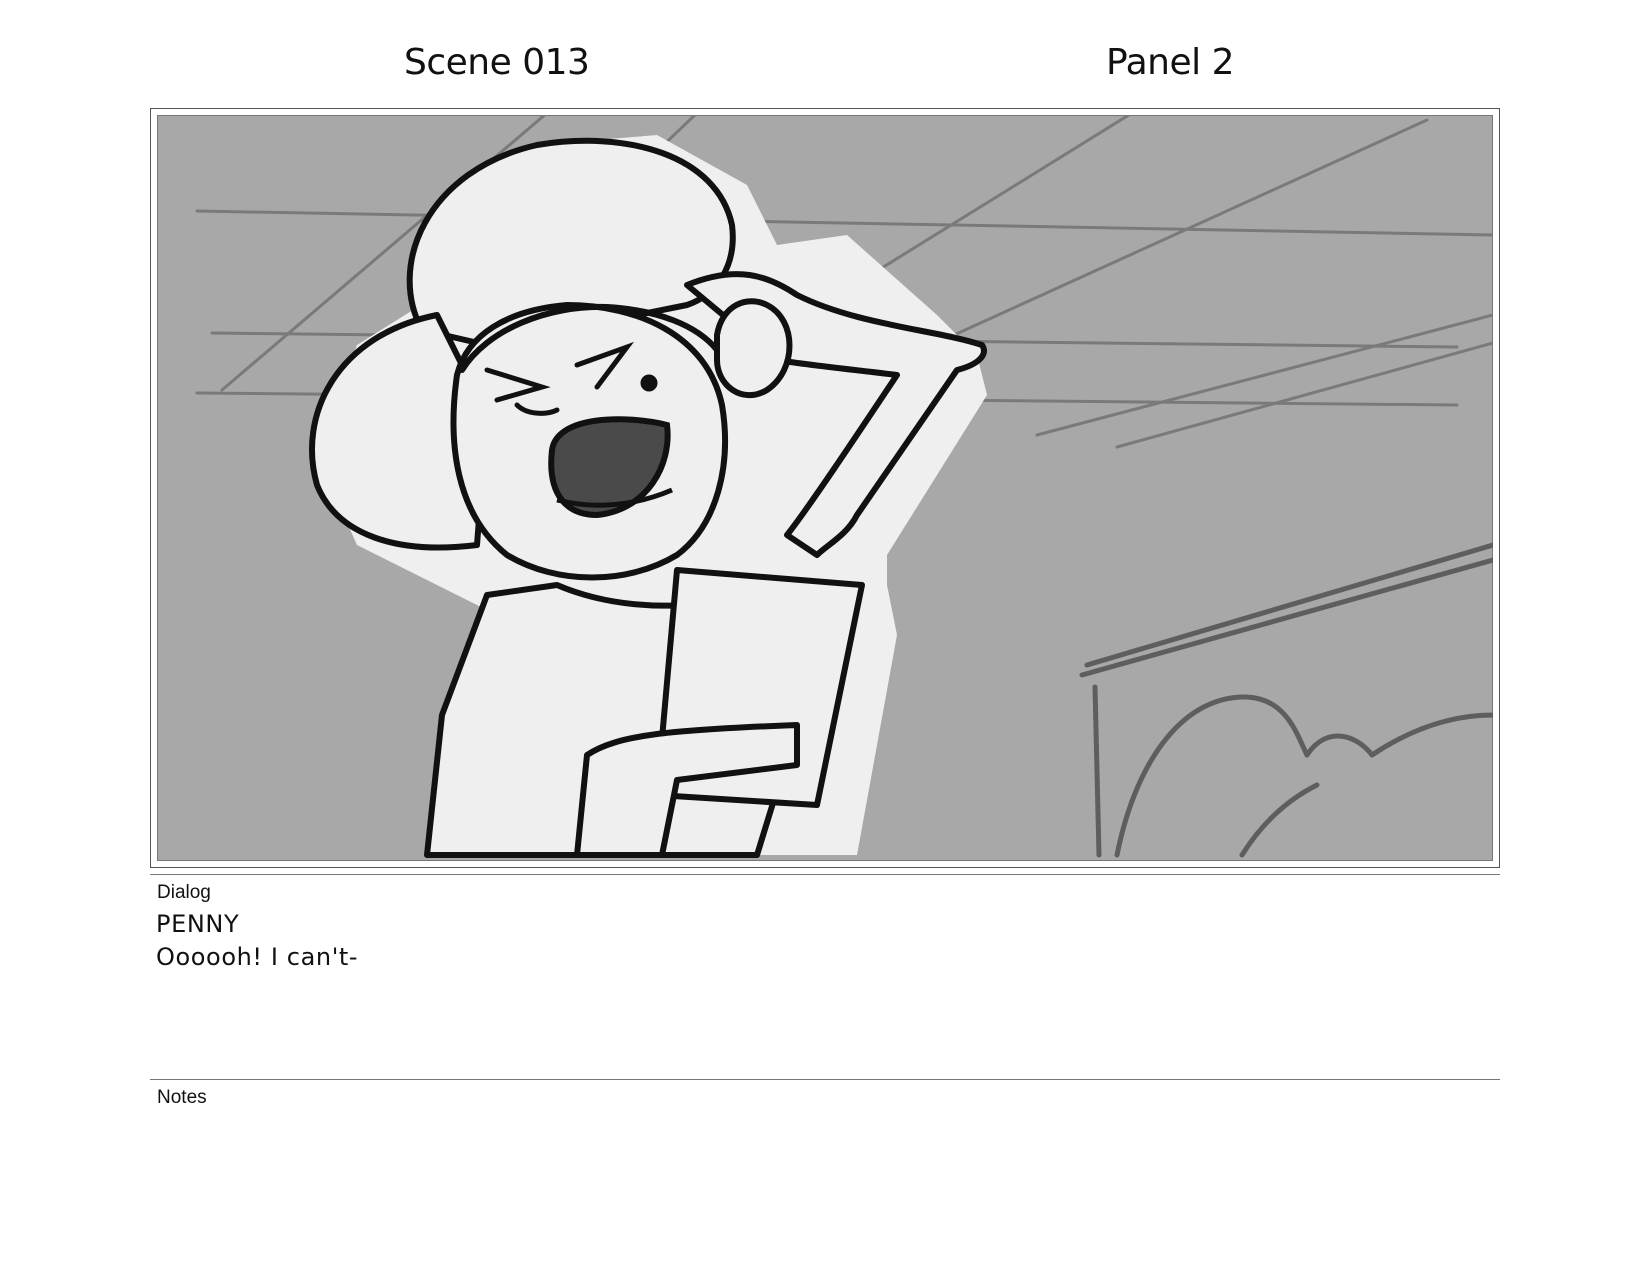  I want to click on dialog-divider, so click(825, 874).